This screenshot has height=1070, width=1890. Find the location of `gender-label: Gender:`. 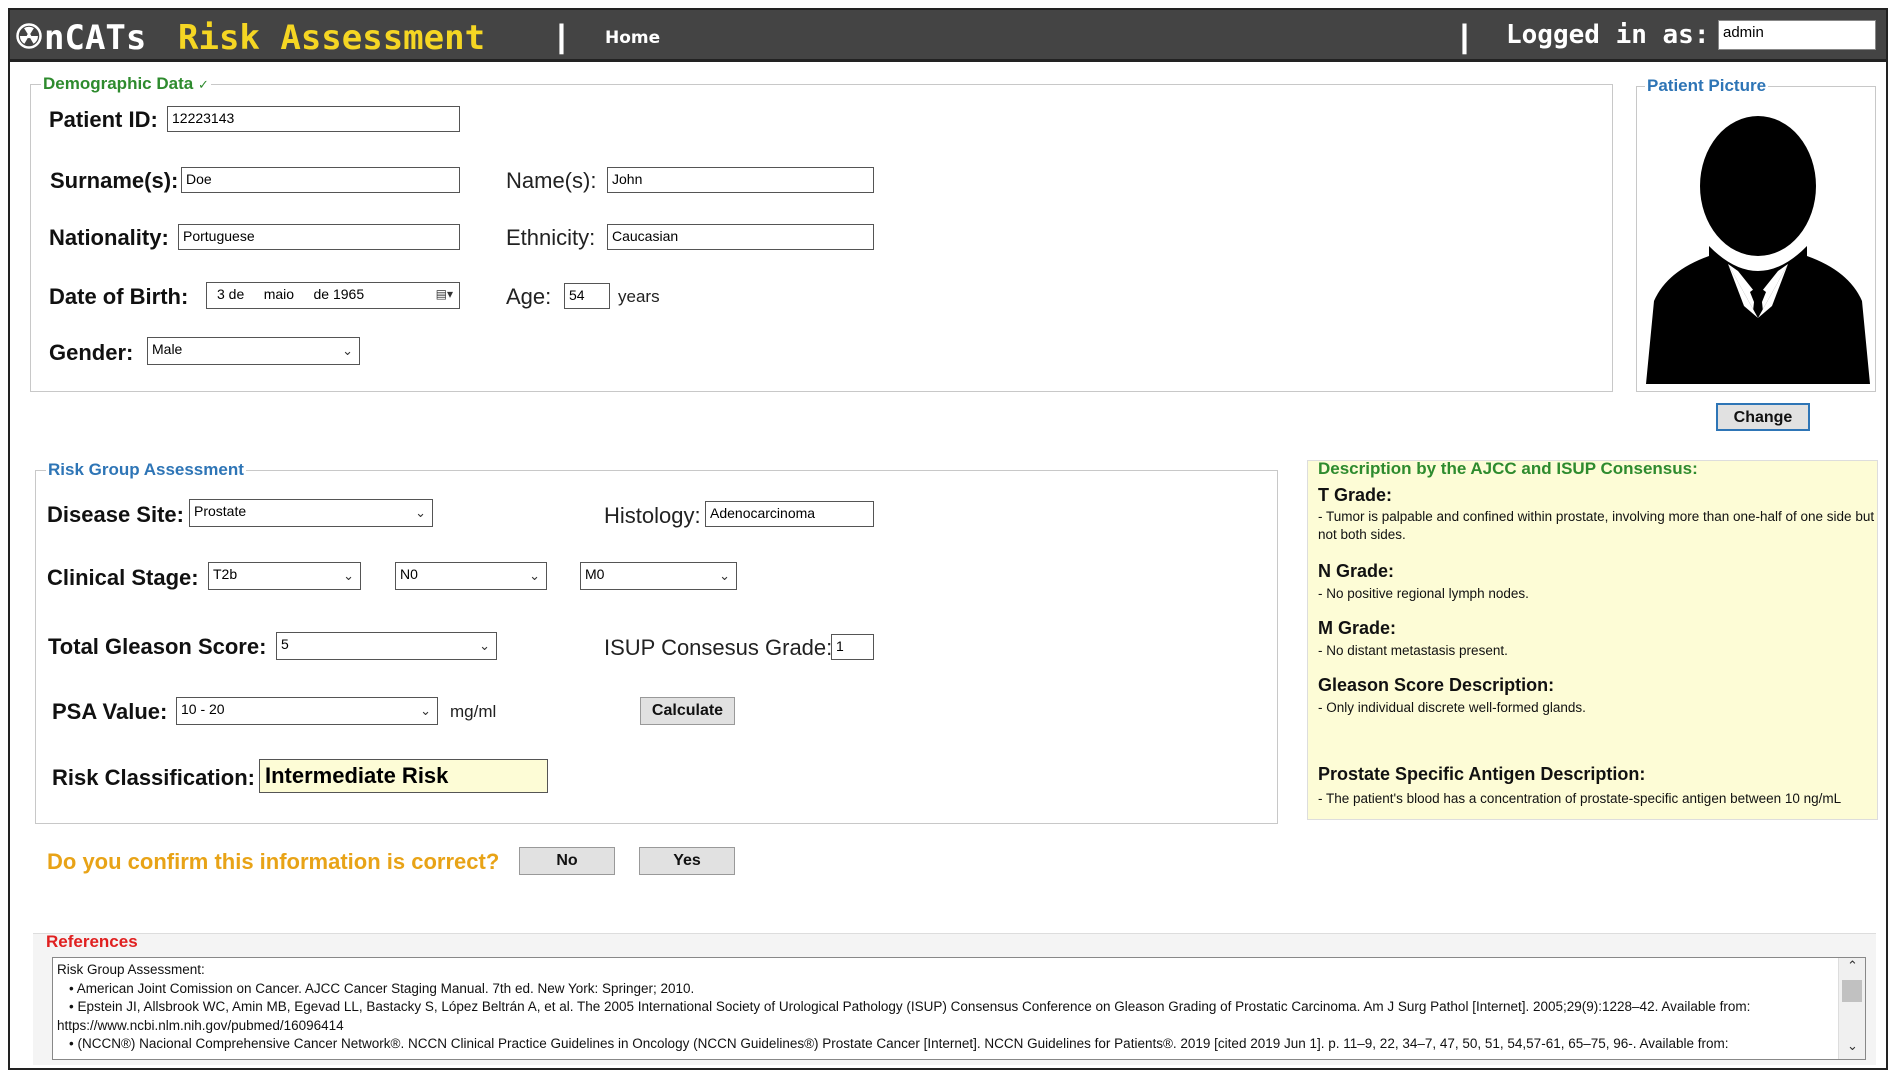

gender-label: Gender: is located at coordinates (91, 352).